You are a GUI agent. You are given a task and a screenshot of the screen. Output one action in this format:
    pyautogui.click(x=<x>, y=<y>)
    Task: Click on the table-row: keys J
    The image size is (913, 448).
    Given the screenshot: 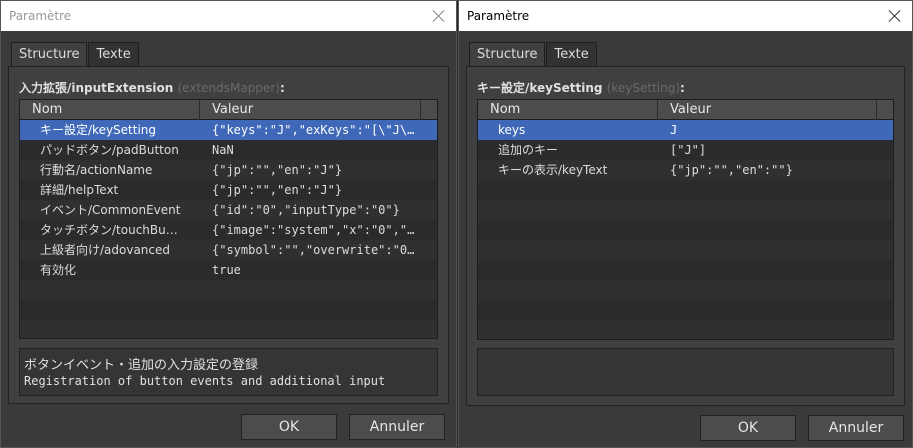 What is the action you would take?
    pyautogui.click(x=685, y=130)
    